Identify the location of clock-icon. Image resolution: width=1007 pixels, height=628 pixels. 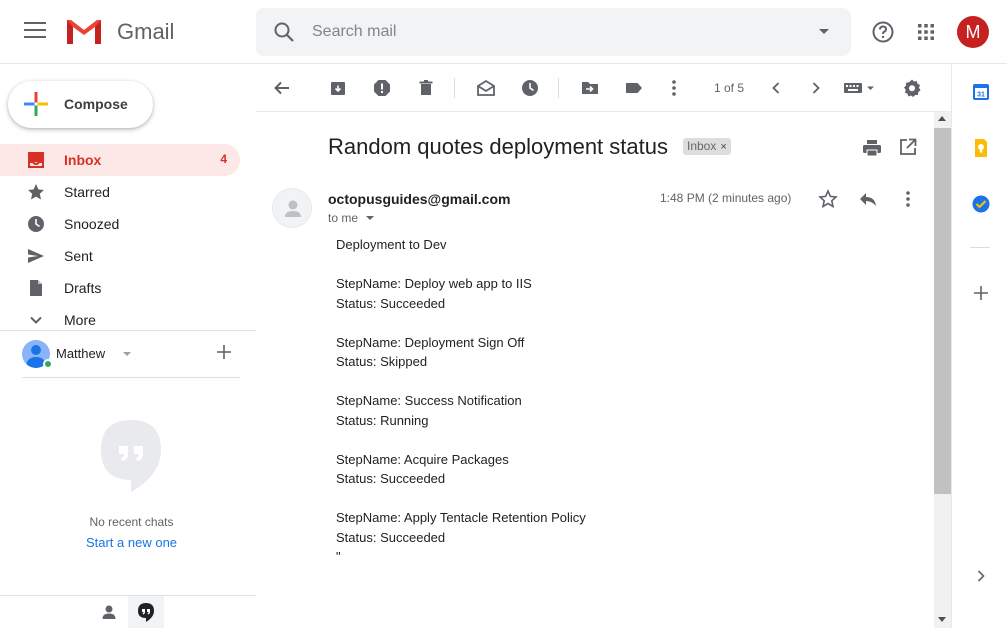
(36, 224).